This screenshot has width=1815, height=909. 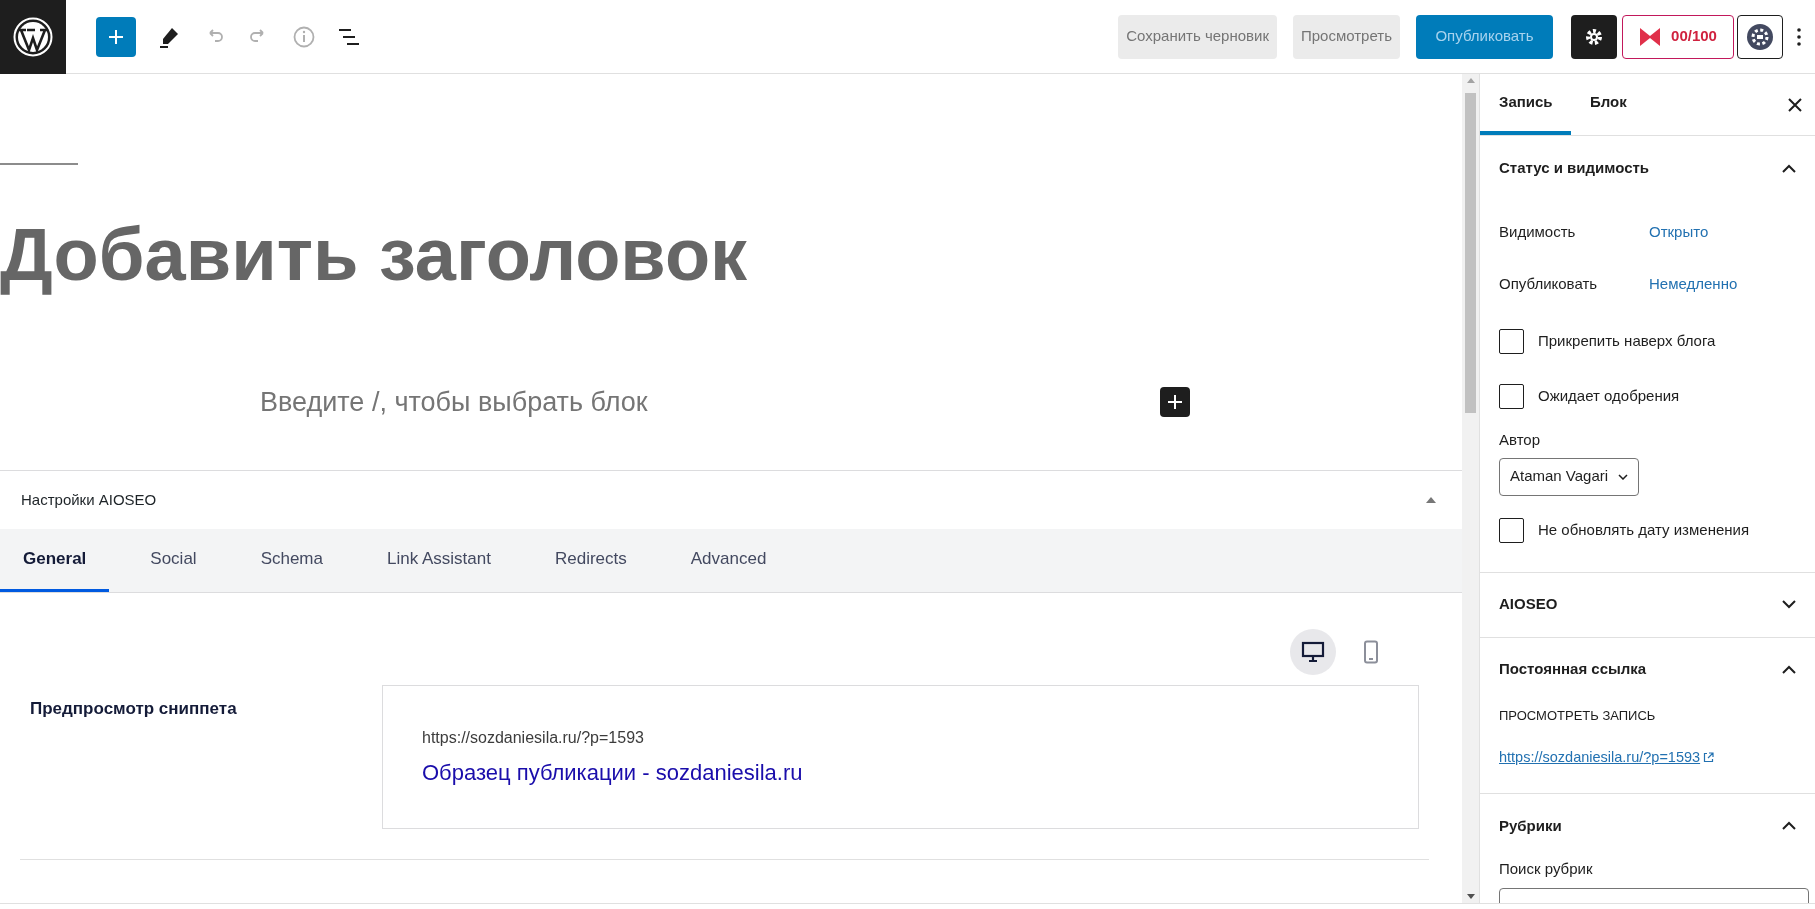 I want to click on save-draft-button: Сохранить черновик, so click(x=1197, y=36).